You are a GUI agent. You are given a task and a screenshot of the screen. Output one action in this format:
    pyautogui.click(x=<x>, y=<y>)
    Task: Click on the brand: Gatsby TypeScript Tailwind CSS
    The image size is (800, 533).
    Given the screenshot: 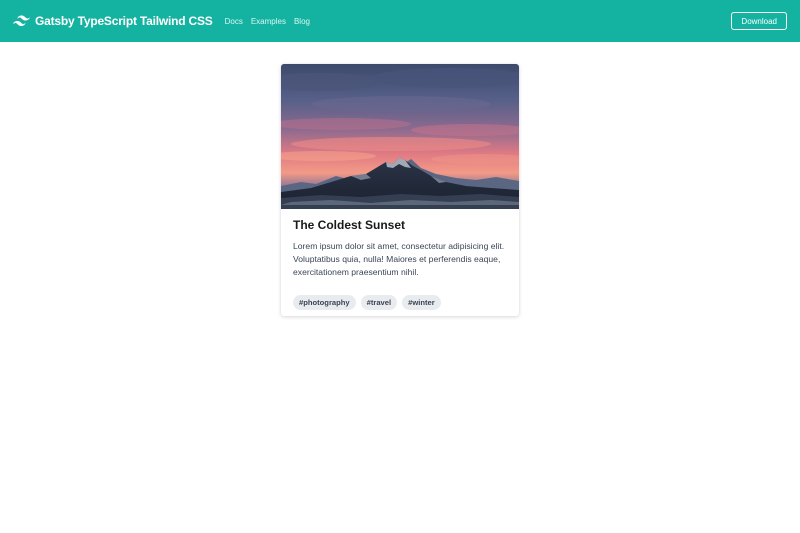 What is the action you would take?
    pyautogui.click(x=113, y=21)
    